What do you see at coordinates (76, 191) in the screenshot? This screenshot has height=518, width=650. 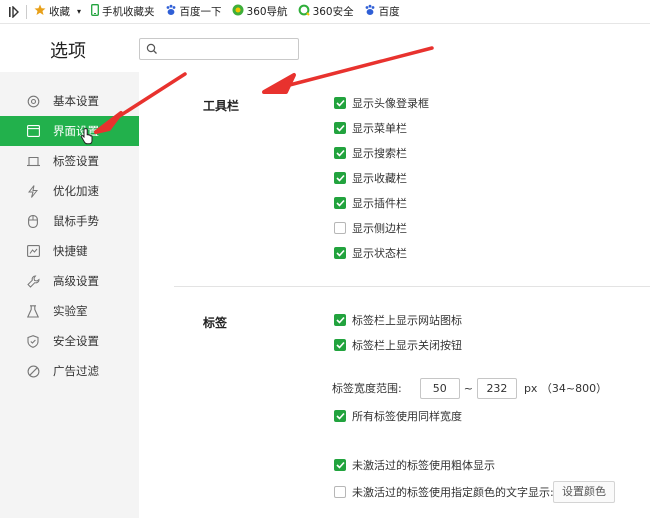 I see `sidebar-item-label: 优化加速` at bounding box center [76, 191].